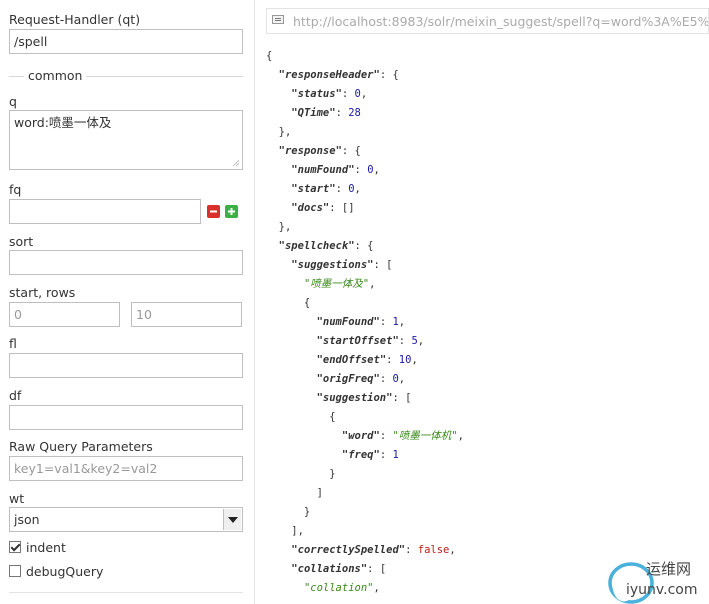 Image resolution: width=709 pixels, height=604 pixels. Describe the element at coordinates (354, 398) in the screenshot. I see `json-key: "suggestion"` at that location.